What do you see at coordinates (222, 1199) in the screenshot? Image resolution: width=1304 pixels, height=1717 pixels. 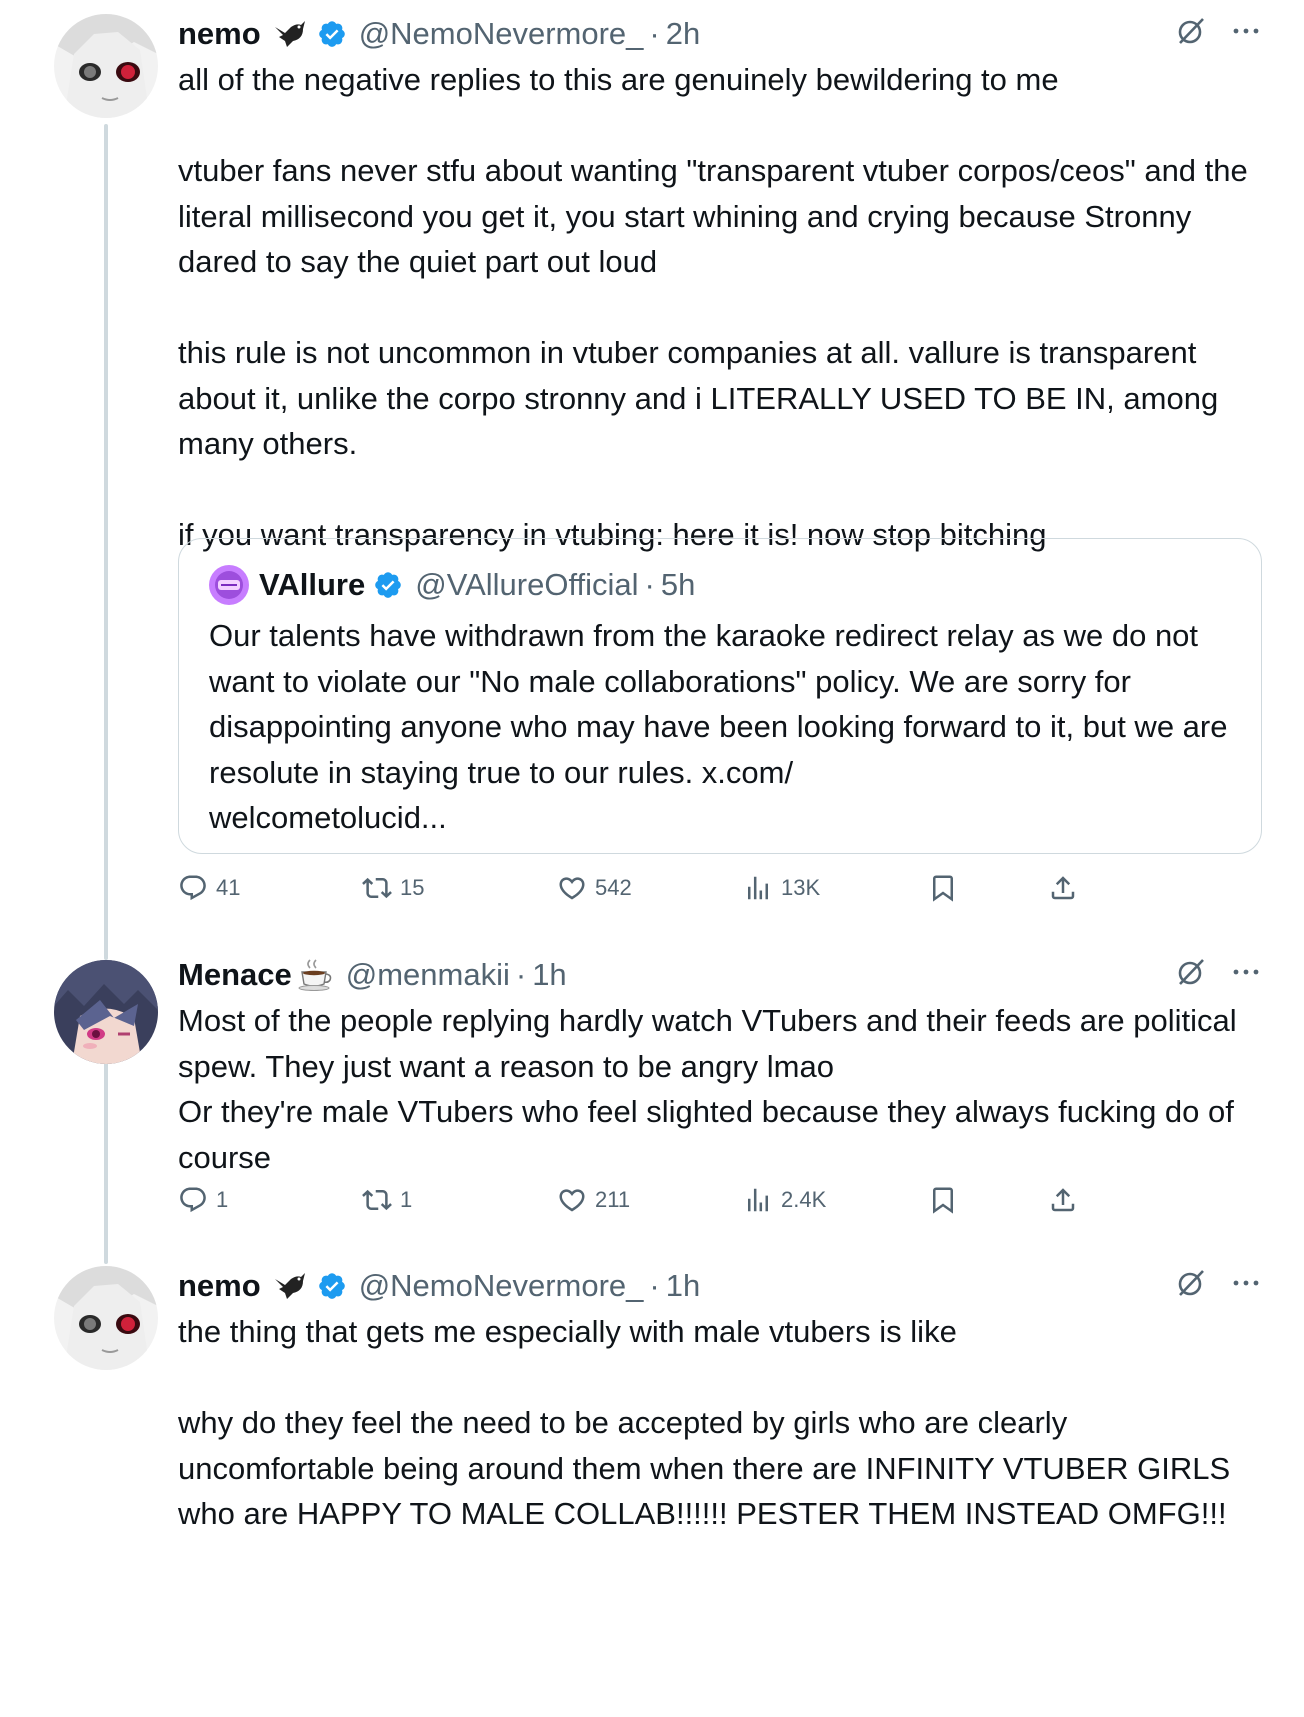 I see `reply-count: 1` at bounding box center [222, 1199].